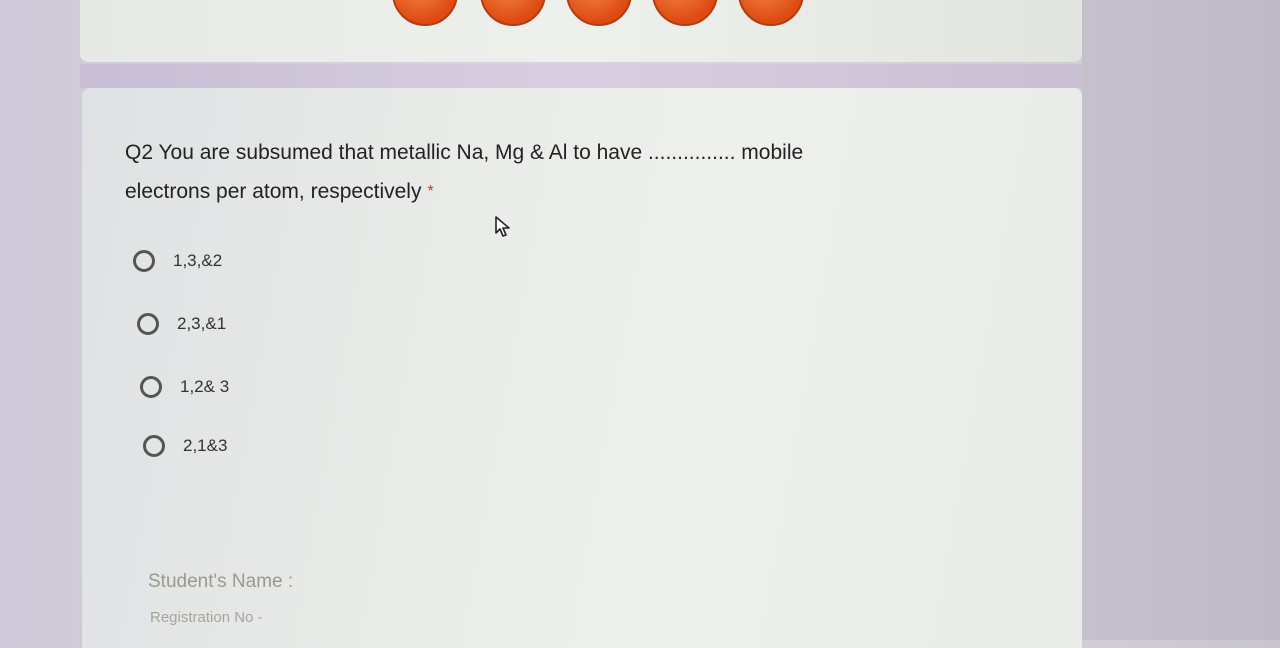 Image resolution: width=1280 pixels, height=648 pixels. I want to click on mouse-cursor-icon, so click(502, 226).